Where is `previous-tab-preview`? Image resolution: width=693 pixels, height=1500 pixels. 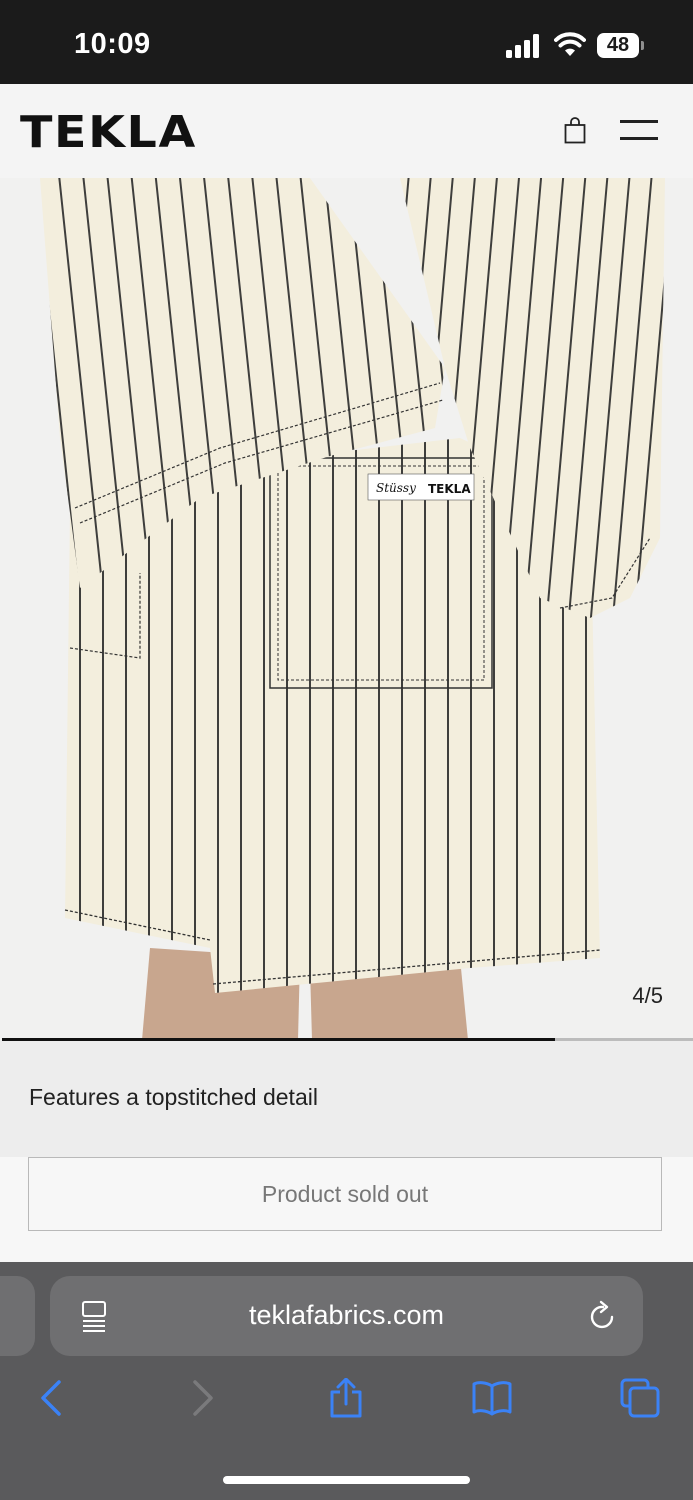
previous-tab-preview is located at coordinates (17, 1316).